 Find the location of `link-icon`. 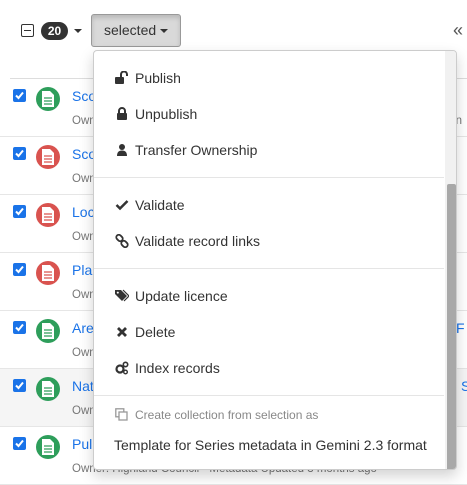

link-icon is located at coordinates (122, 241).